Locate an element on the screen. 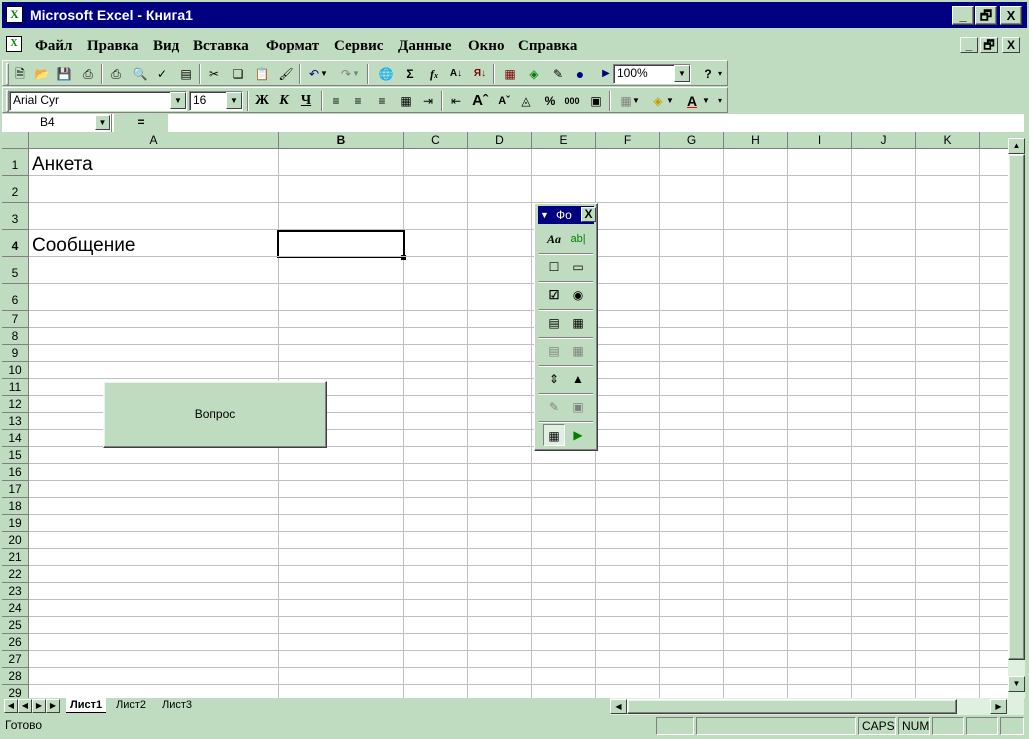 This screenshot has width=1029, height=739. chart-wizard-icon: ▦ is located at coordinates (510, 74).